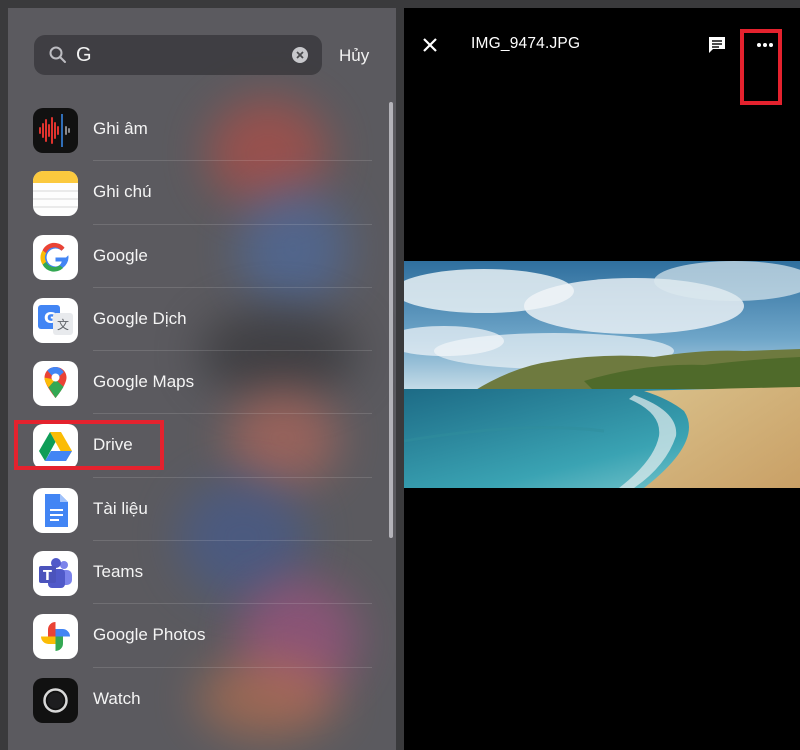 This screenshot has width=800, height=750. What do you see at coordinates (391, 320) in the screenshot?
I see `scrollbar-thumb` at bounding box center [391, 320].